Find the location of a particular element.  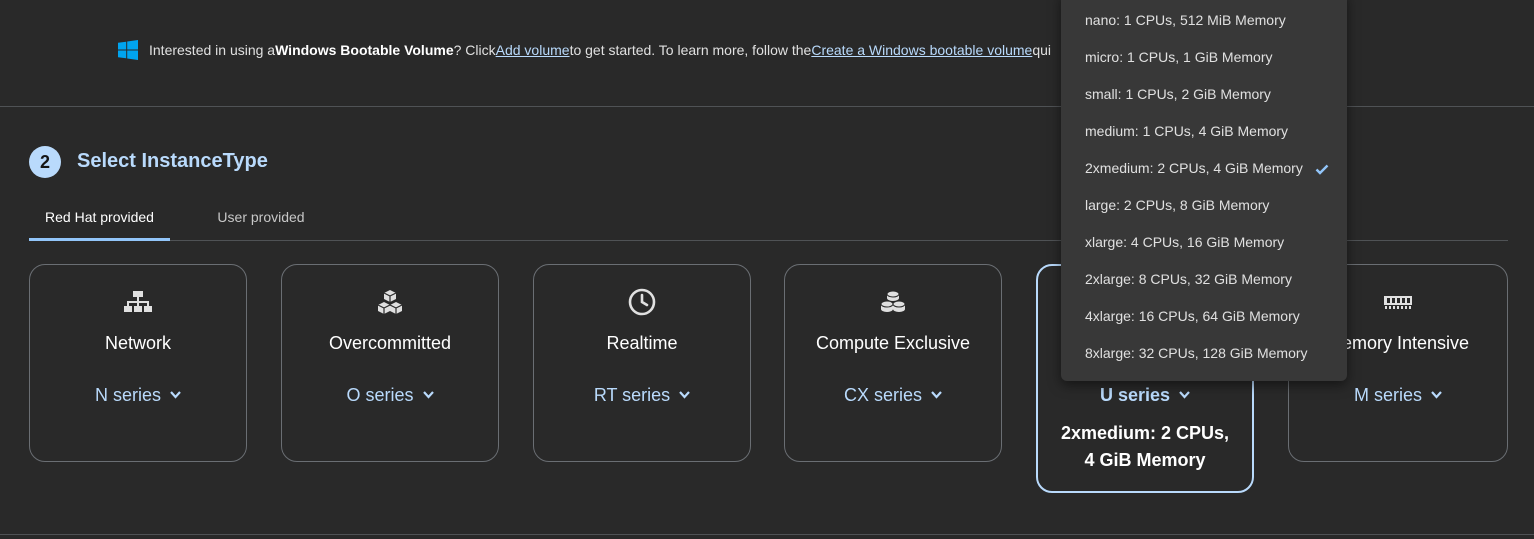

menu-item-nano: nano: 1 CPUs, 512 MiB Memory is located at coordinates (1204, 20).